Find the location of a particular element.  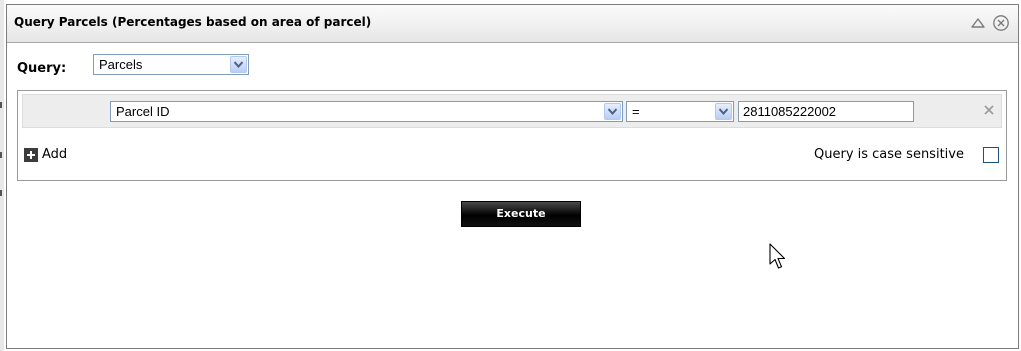

value-input is located at coordinates (826, 111).